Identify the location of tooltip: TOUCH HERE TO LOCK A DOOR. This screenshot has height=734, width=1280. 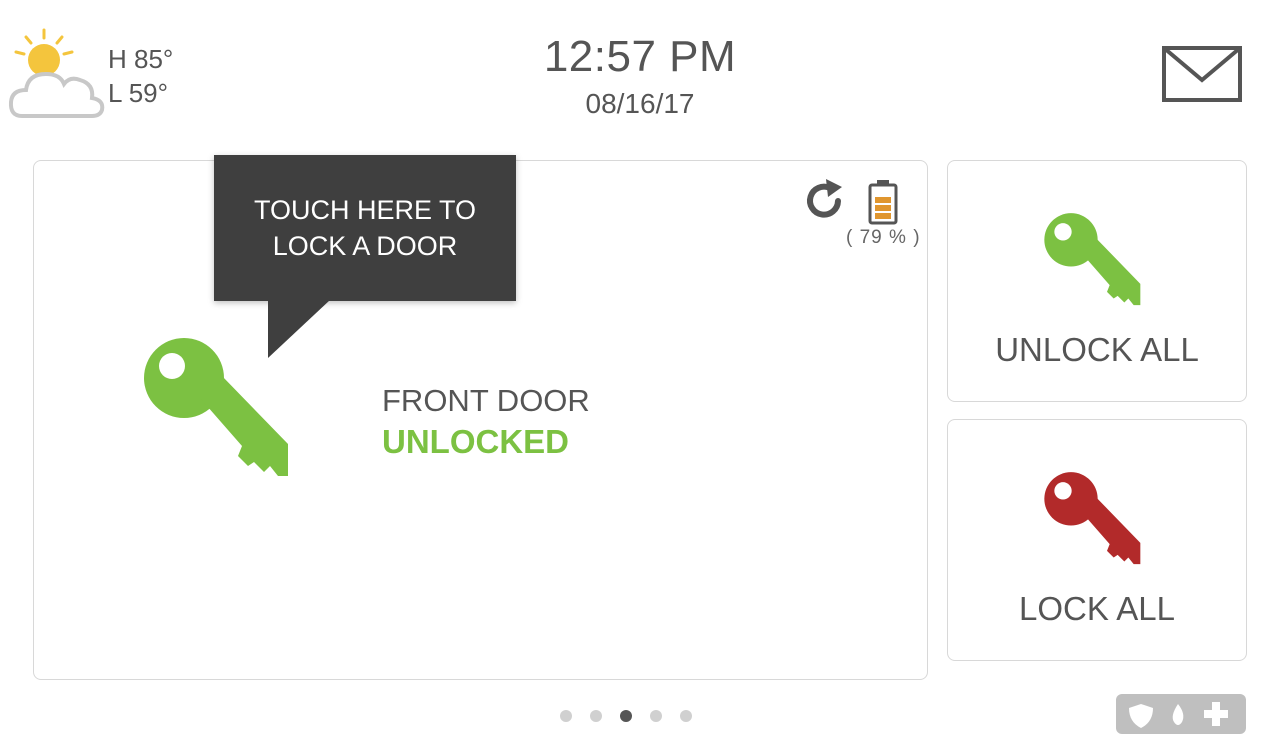
(365, 228).